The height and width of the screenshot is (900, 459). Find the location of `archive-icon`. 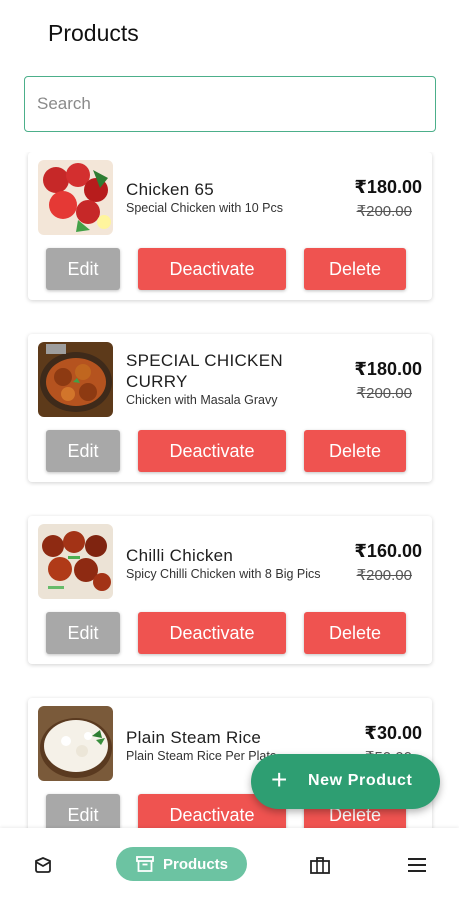

archive-icon is located at coordinates (145, 864).